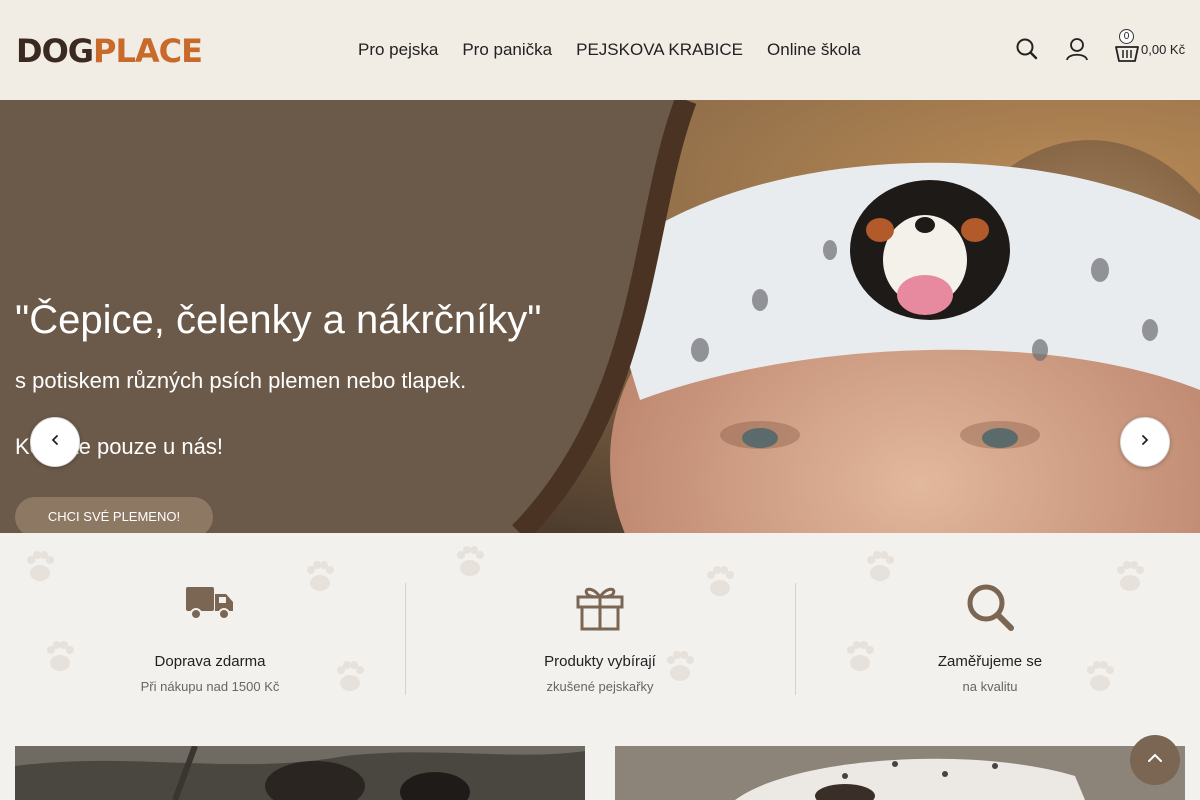 The width and height of the screenshot is (1200, 800). I want to click on slider-prev-button, so click(55, 442).